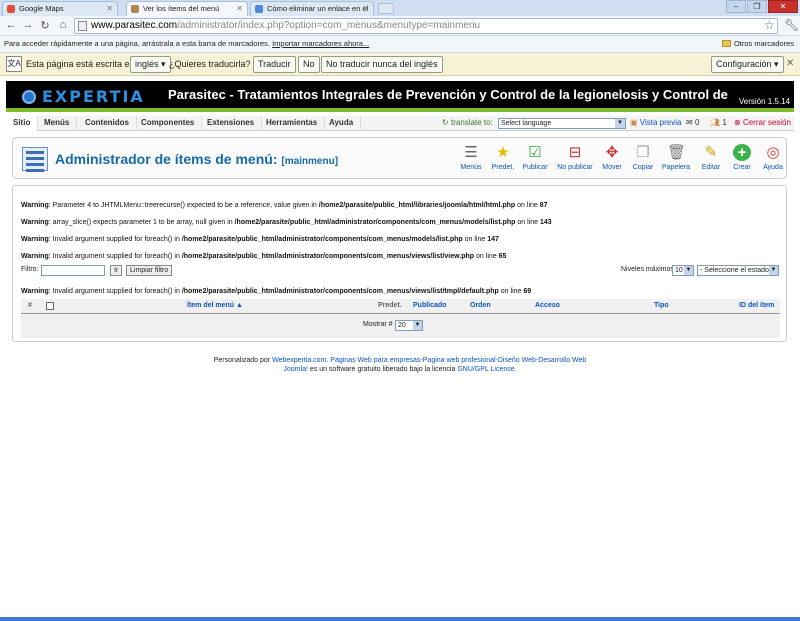 The height and width of the screenshot is (621, 800). What do you see at coordinates (756, 305) in the screenshot?
I see `col-item-id: ID del ítem` at bounding box center [756, 305].